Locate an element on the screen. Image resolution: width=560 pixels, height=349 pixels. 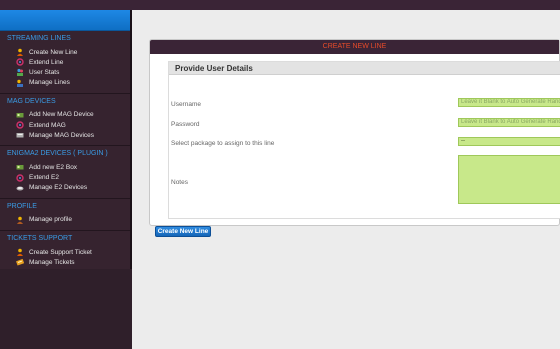
sidebar-item-label: Manage profile is located at coordinates (50, 220).